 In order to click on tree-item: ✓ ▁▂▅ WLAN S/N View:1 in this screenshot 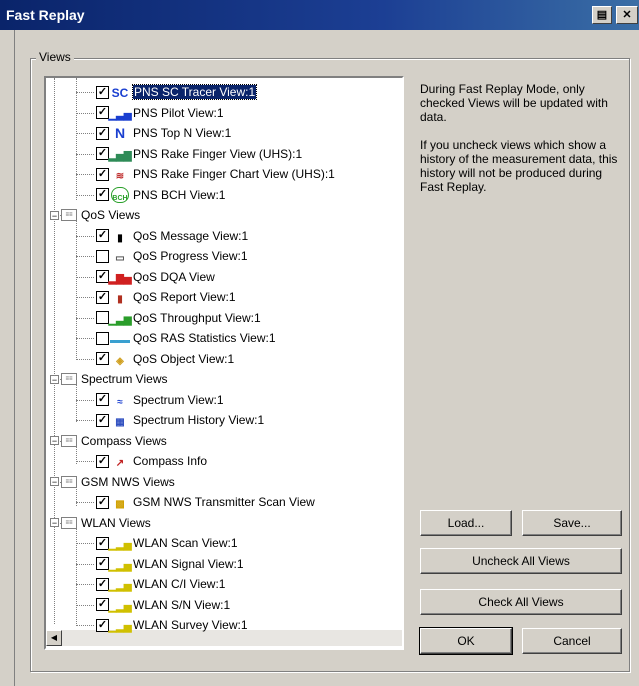, I will do `click(163, 605)`.